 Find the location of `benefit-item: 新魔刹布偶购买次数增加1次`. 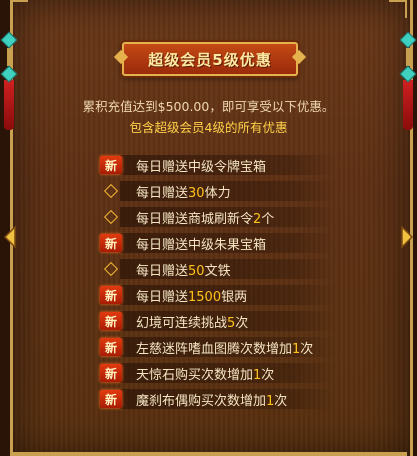

benefit-item: 新魔刹布偶购买次数增加1次 is located at coordinates (218, 399).